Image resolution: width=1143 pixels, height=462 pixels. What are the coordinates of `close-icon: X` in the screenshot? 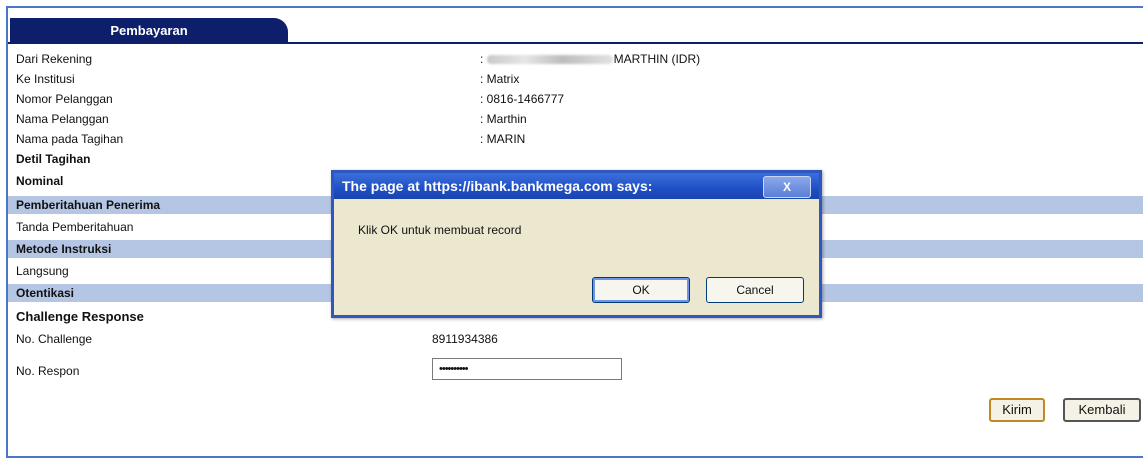 It's located at (787, 187).